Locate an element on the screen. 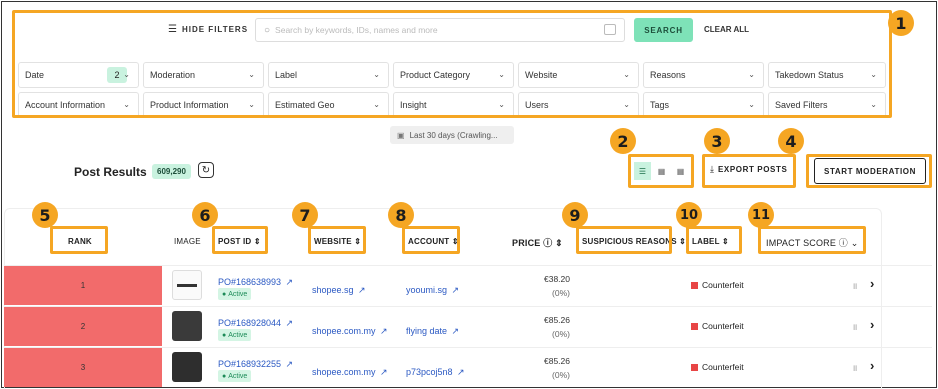  annotation-box-label is located at coordinates (714, 240).